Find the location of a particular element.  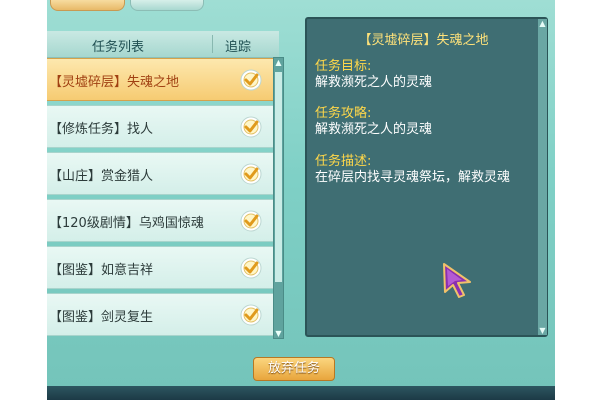

quest-row-label: 【修炼任务】找人 is located at coordinates (101, 129).